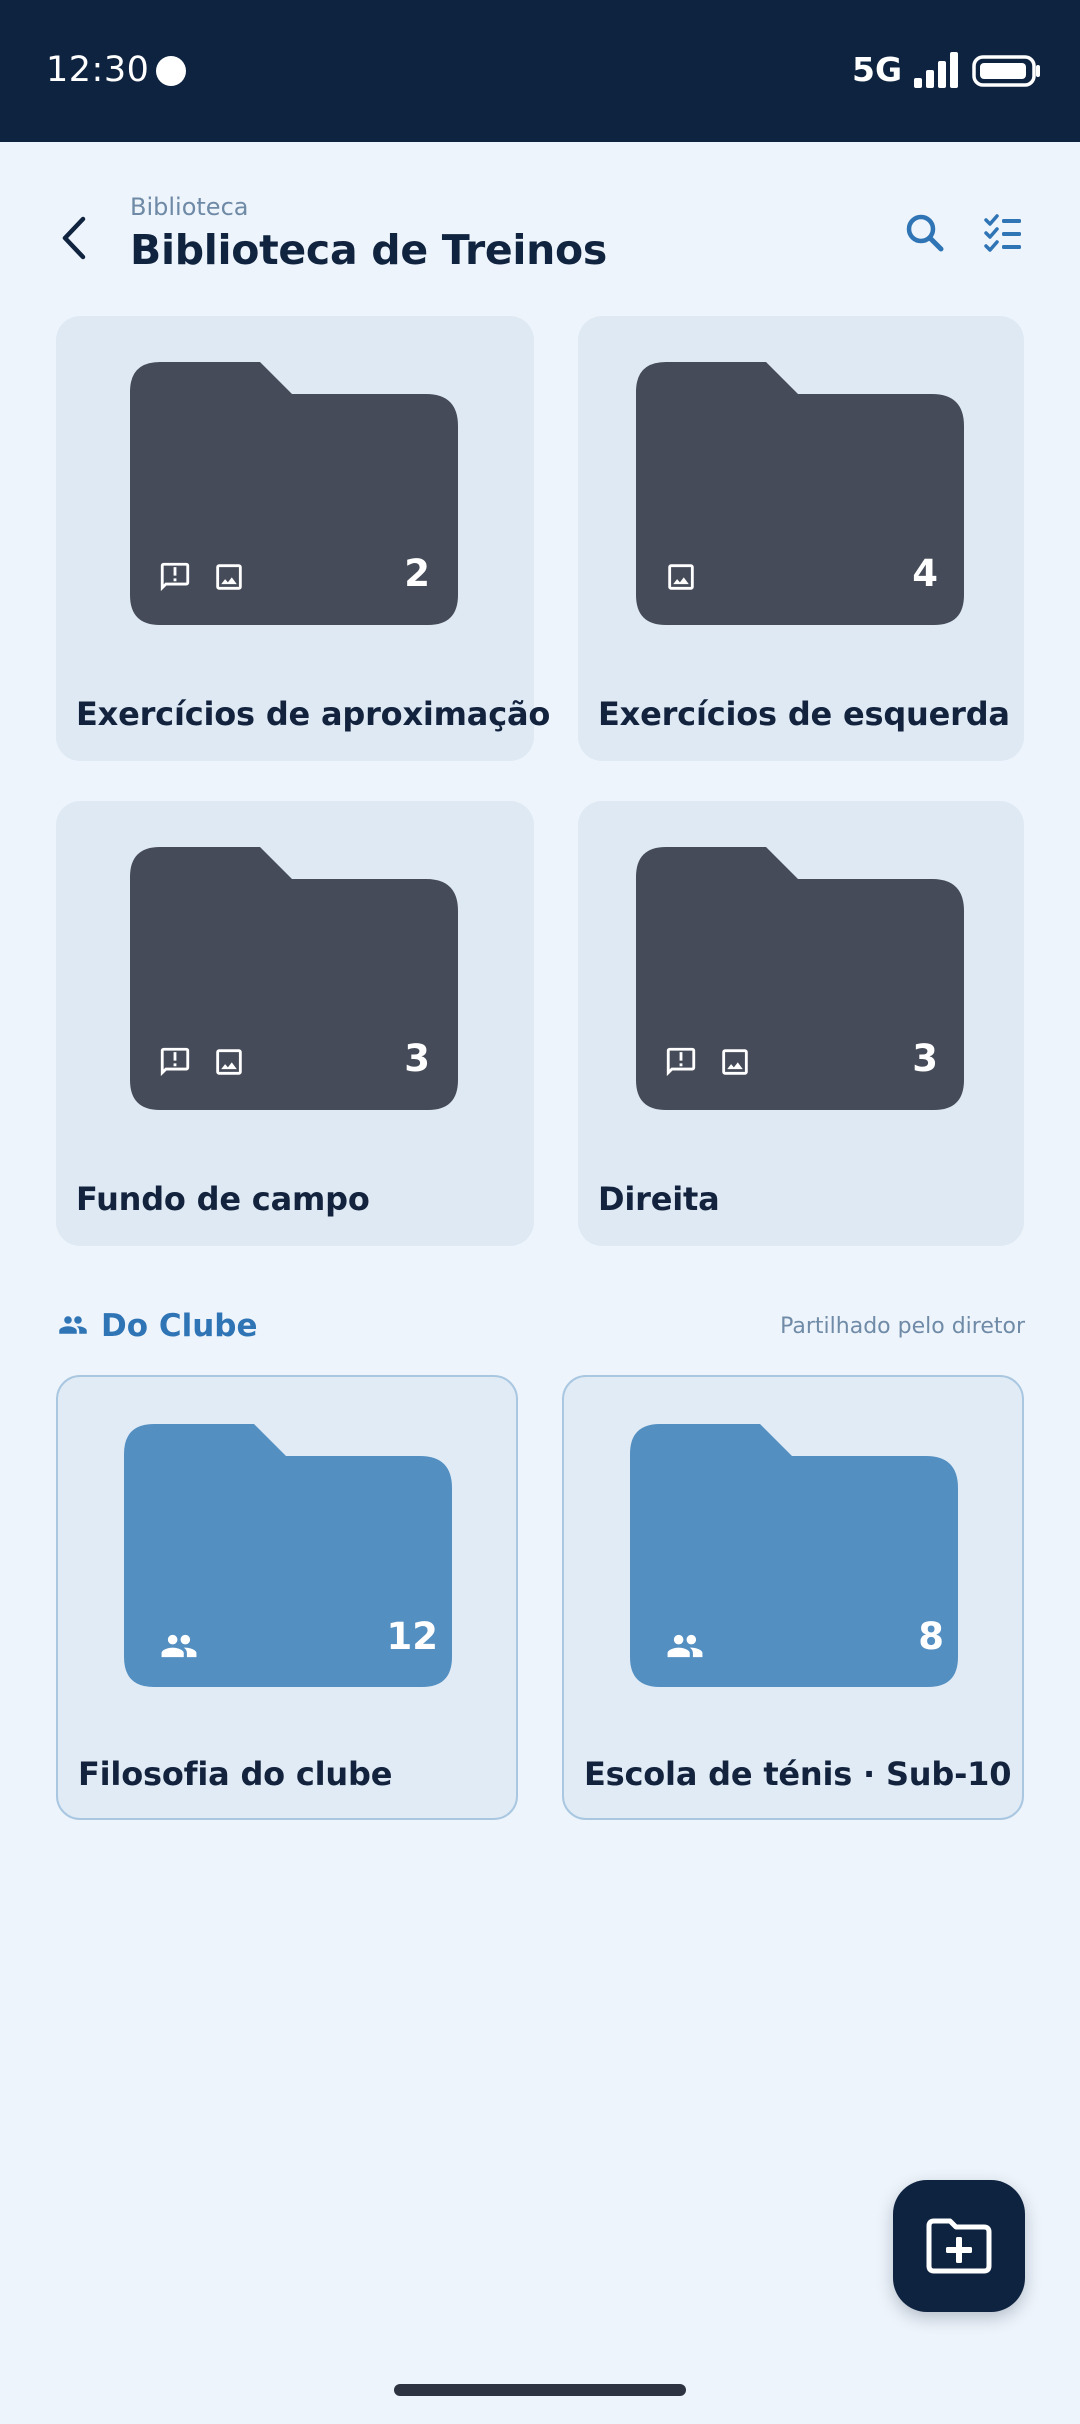 This screenshot has width=1080, height=2424. I want to click on chevron-left-icon, so click(74, 238).